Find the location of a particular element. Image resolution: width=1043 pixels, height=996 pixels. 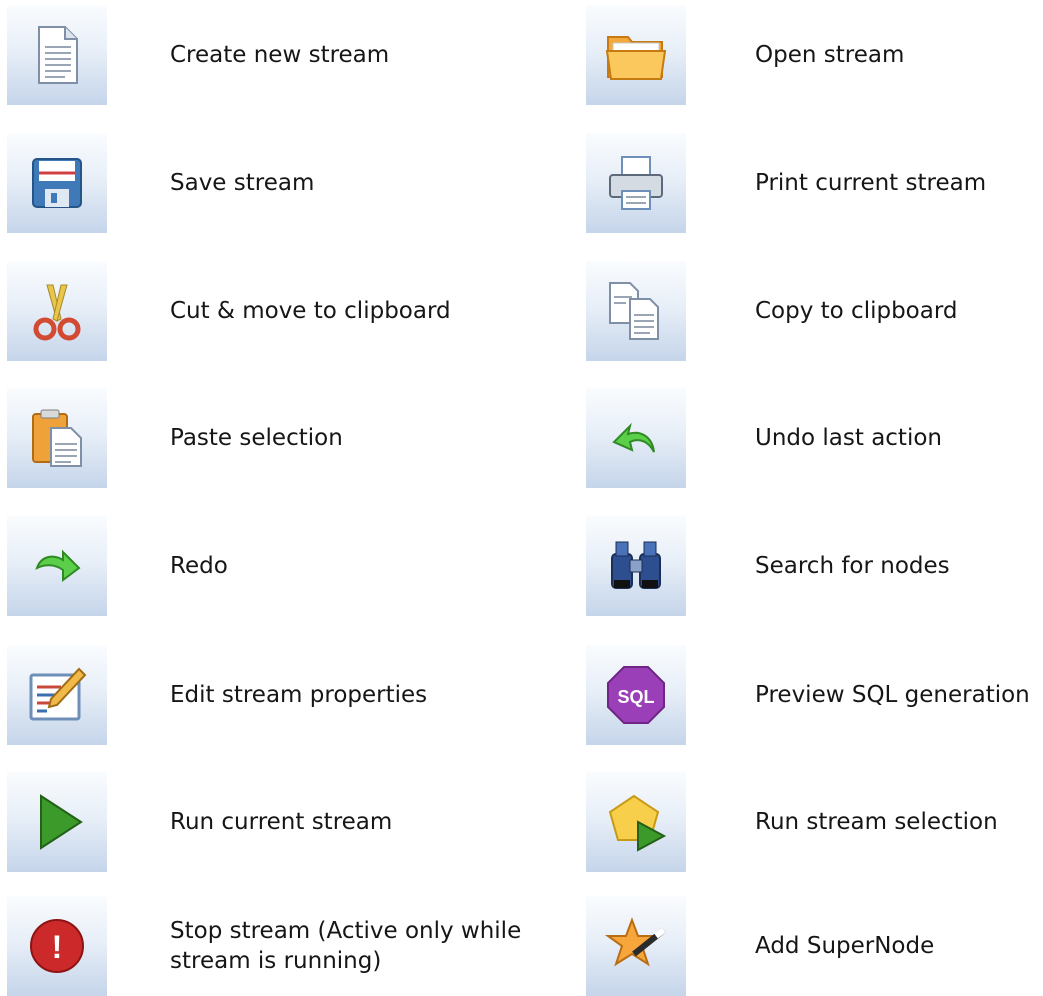

legend-row: Create new stream Open stream is located at coordinates (521, 52).